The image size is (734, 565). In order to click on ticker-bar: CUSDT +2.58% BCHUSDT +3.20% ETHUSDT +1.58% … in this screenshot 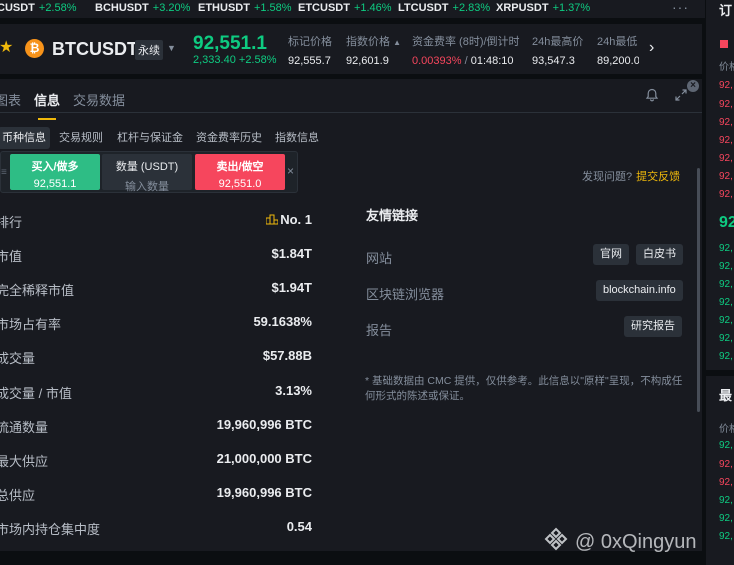, I will do `click(352, 9)`.